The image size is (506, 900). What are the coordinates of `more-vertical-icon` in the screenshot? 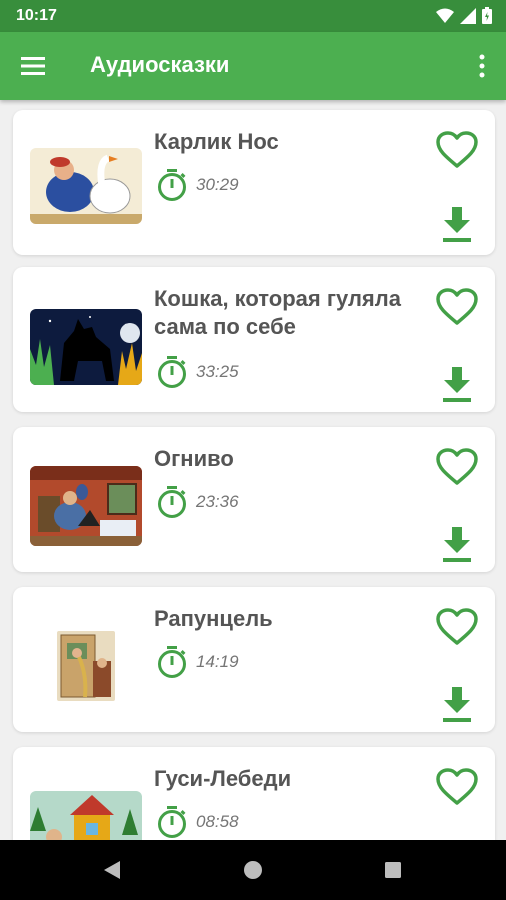 It's located at (482, 66).